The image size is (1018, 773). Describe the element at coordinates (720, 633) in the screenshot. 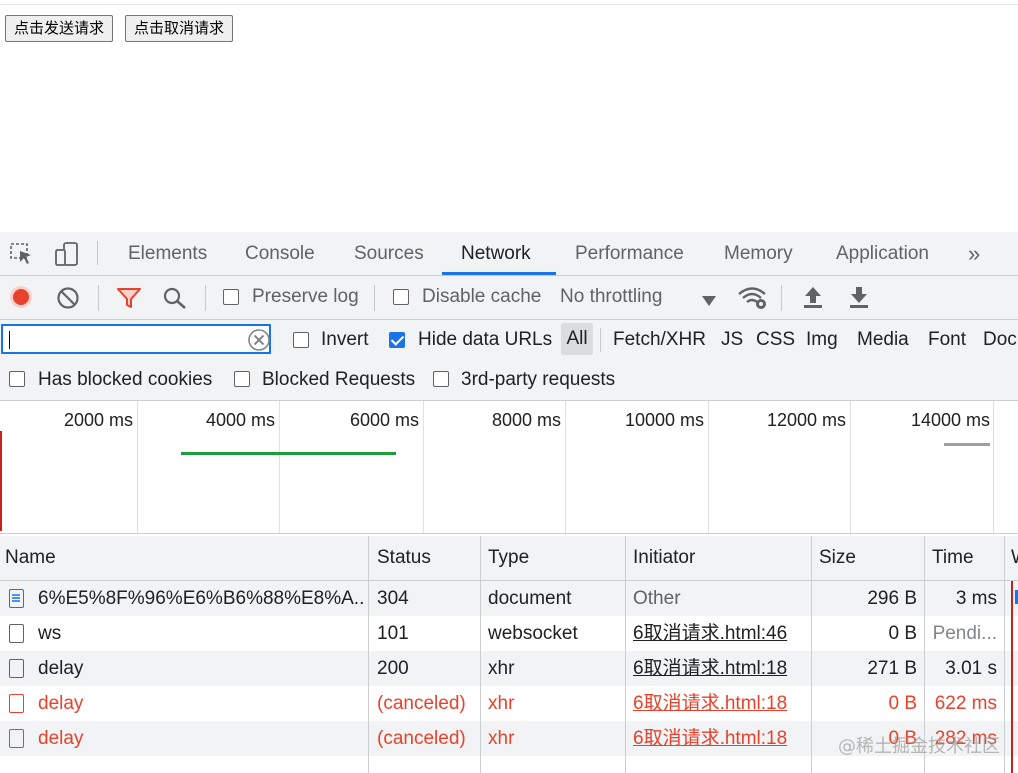

I see `cell-initiator: 6取消请求.html:46` at that location.